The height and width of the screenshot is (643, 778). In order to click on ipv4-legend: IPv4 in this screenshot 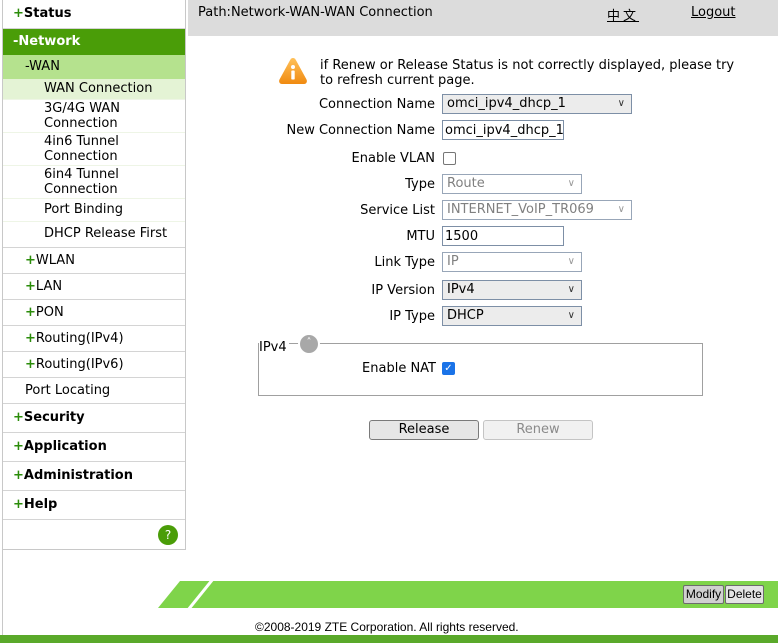, I will do `click(274, 347)`.